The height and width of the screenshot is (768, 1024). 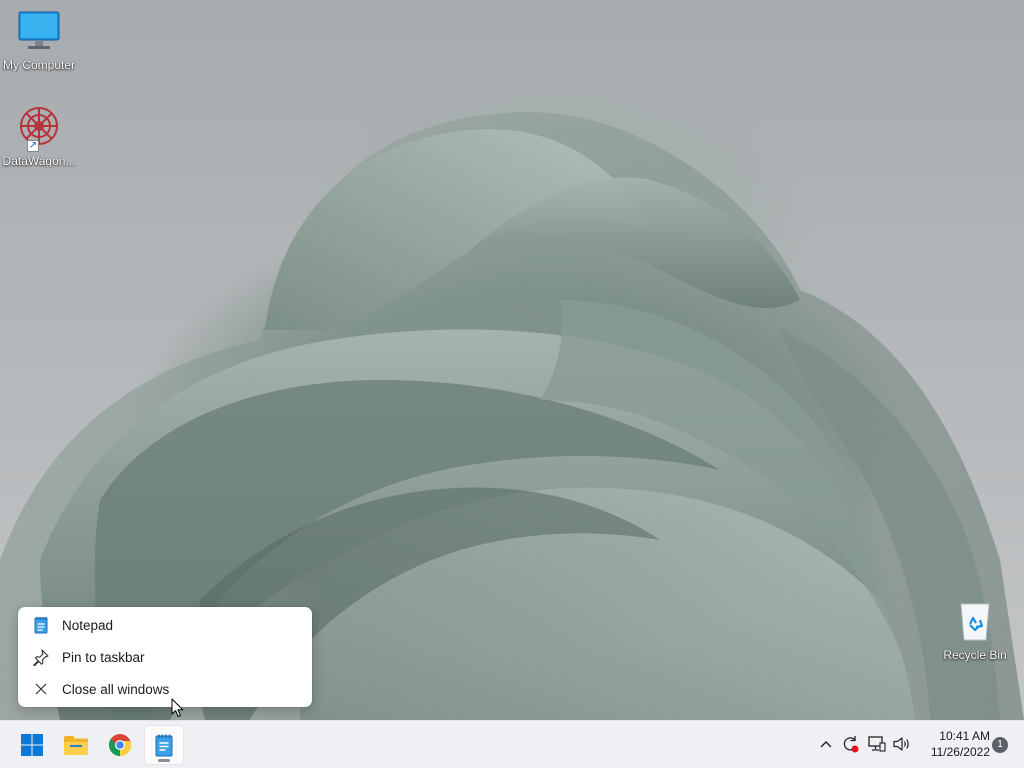 I want to click on chrome-icon, so click(x=120, y=745).